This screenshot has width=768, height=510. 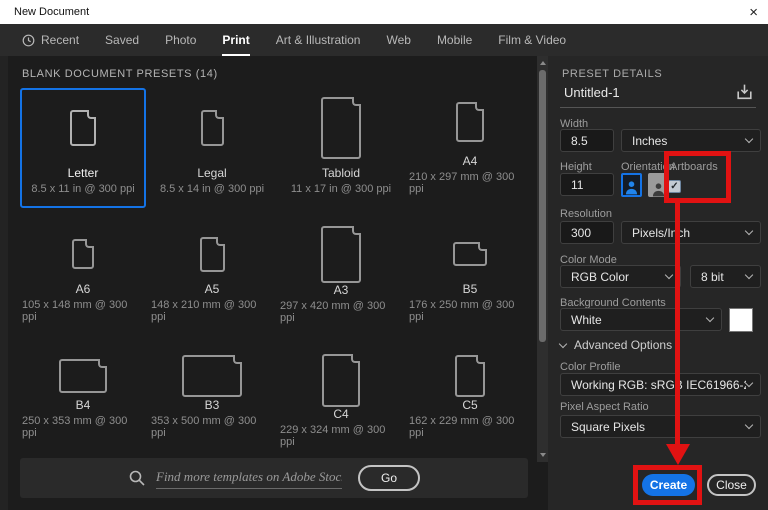 I want to click on tab-label: Saved, so click(x=122, y=40).